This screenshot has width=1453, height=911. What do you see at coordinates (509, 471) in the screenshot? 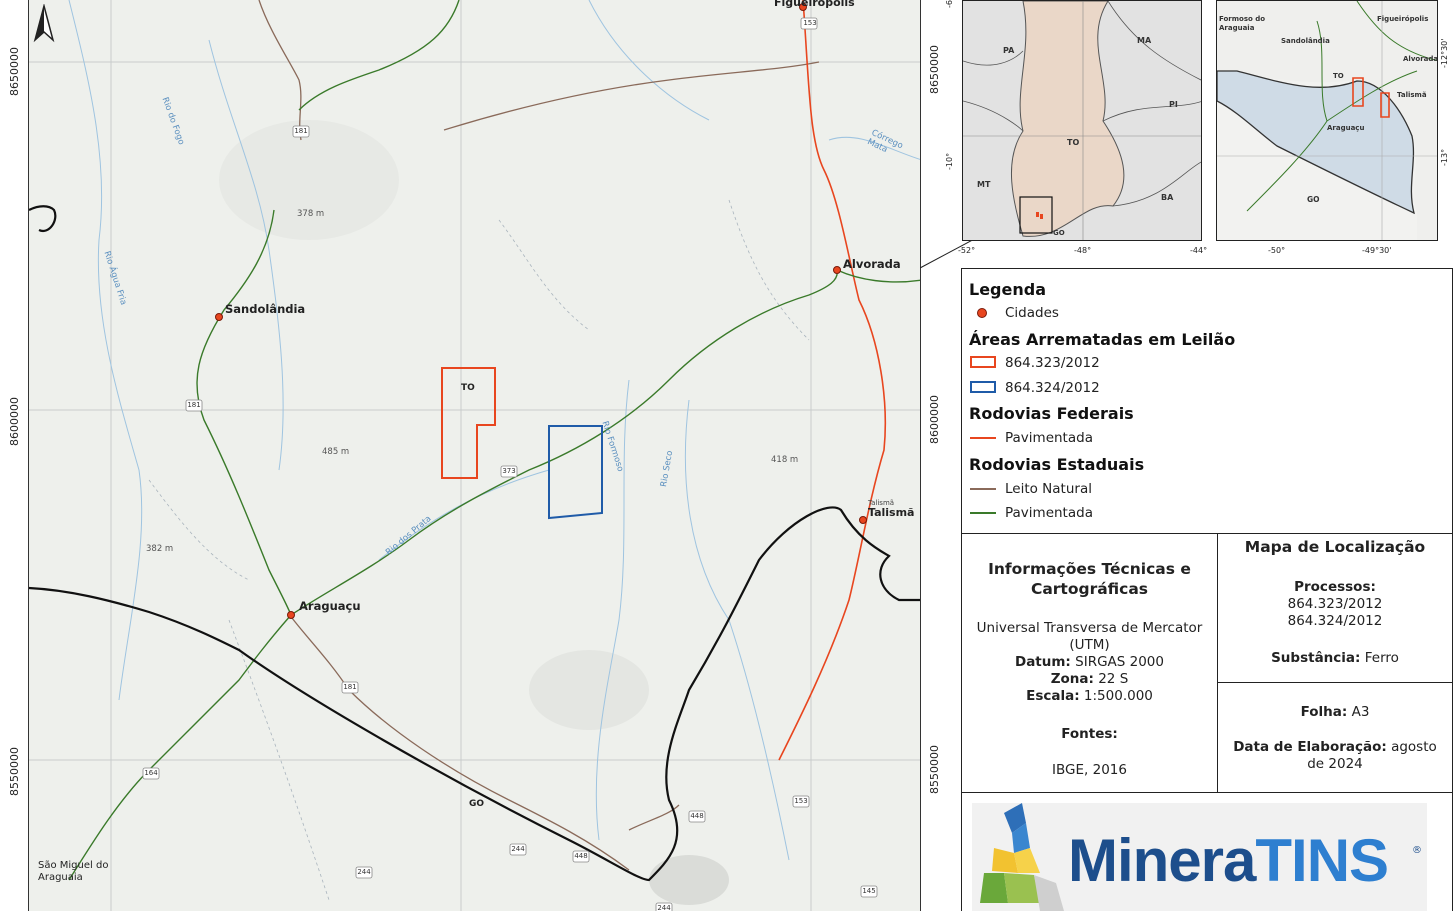
I see `shield-373: 373` at bounding box center [509, 471].